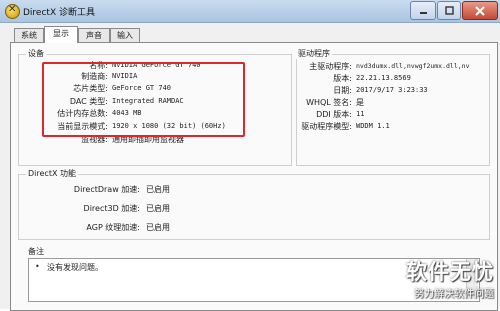  Describe the element at coordinates (61, 34) in the screenshot. I see `tab-display: 显示` at that location.